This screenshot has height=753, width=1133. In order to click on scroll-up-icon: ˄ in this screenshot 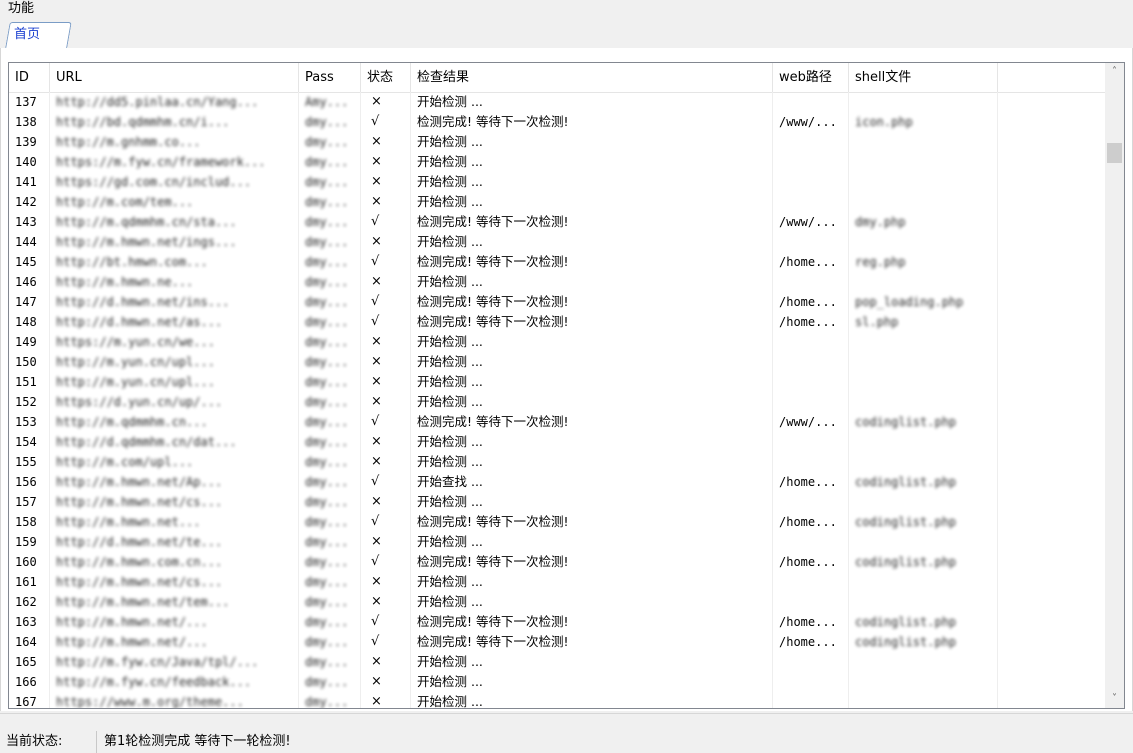, I will do `click(1114, 72)`.